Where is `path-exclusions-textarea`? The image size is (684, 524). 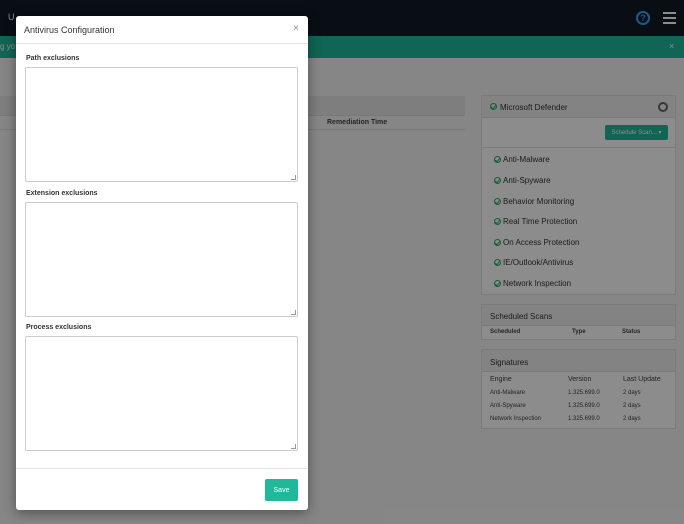 path-exclusions-textarea is located at coordinates (161, 124).